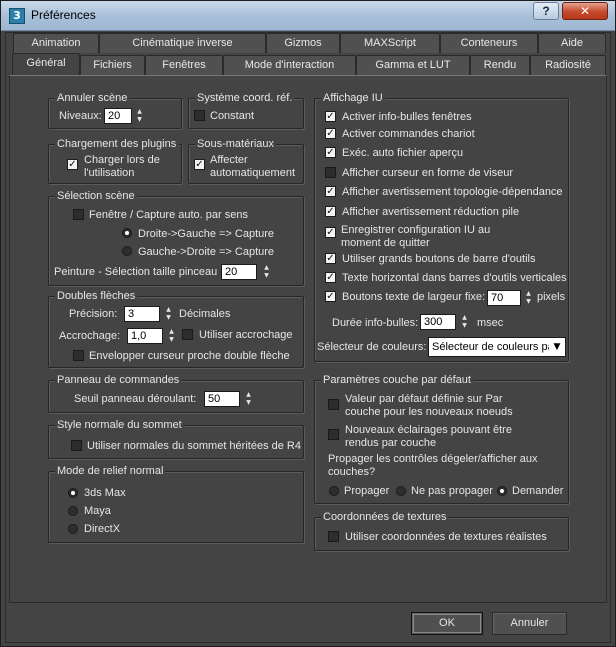 The width and height of the screenshot is (616, 647). I want to click on tab-animation: Animation, so click(56, 43).